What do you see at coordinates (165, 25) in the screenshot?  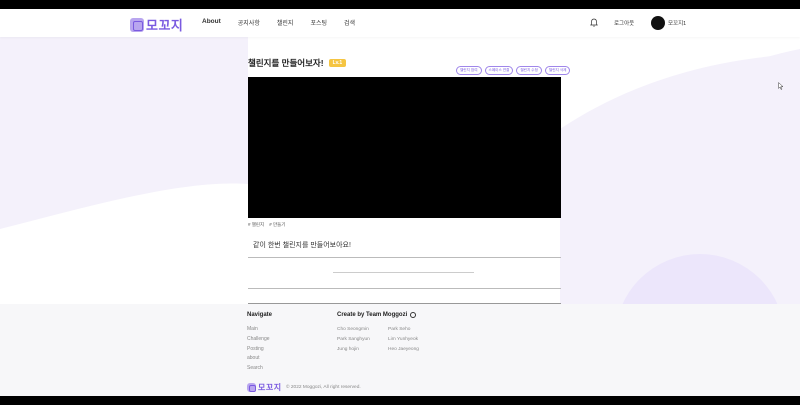 I see `logo-text: 모꼬지` at bounding box center [165, 25].